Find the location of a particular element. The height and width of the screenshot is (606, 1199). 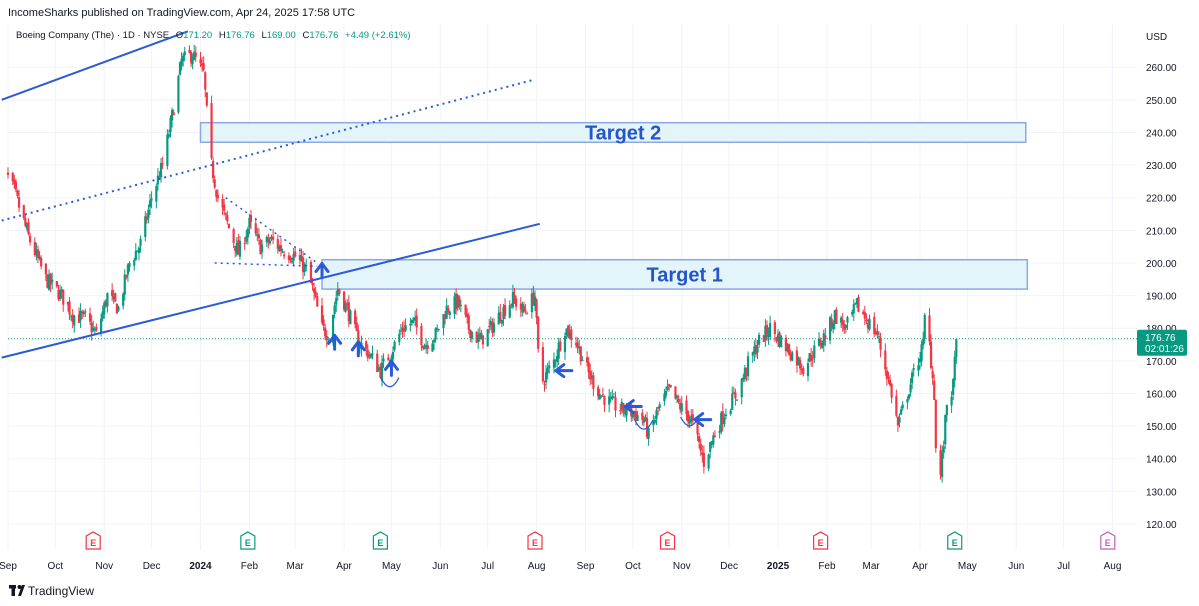

y-tick-label: 170.00 is located at coordinates (1161, 362).